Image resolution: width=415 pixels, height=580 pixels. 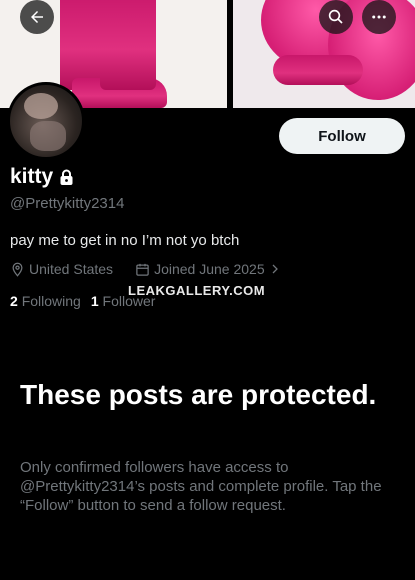 I want to click on display-name: kitty, so click(x=42, y=177).